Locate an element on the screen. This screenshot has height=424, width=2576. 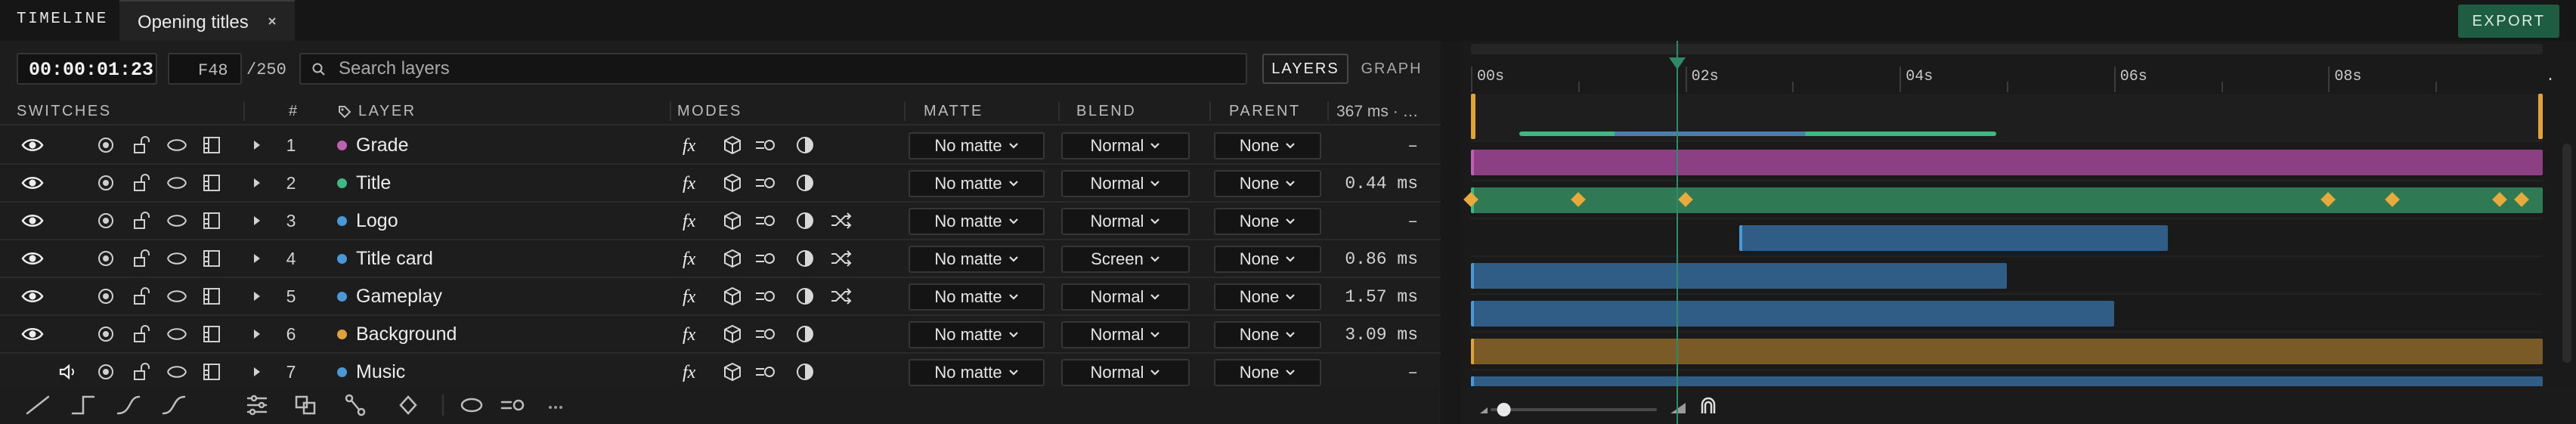
tab-opening-titles: Opening titles is located at coordinates (207, 20).